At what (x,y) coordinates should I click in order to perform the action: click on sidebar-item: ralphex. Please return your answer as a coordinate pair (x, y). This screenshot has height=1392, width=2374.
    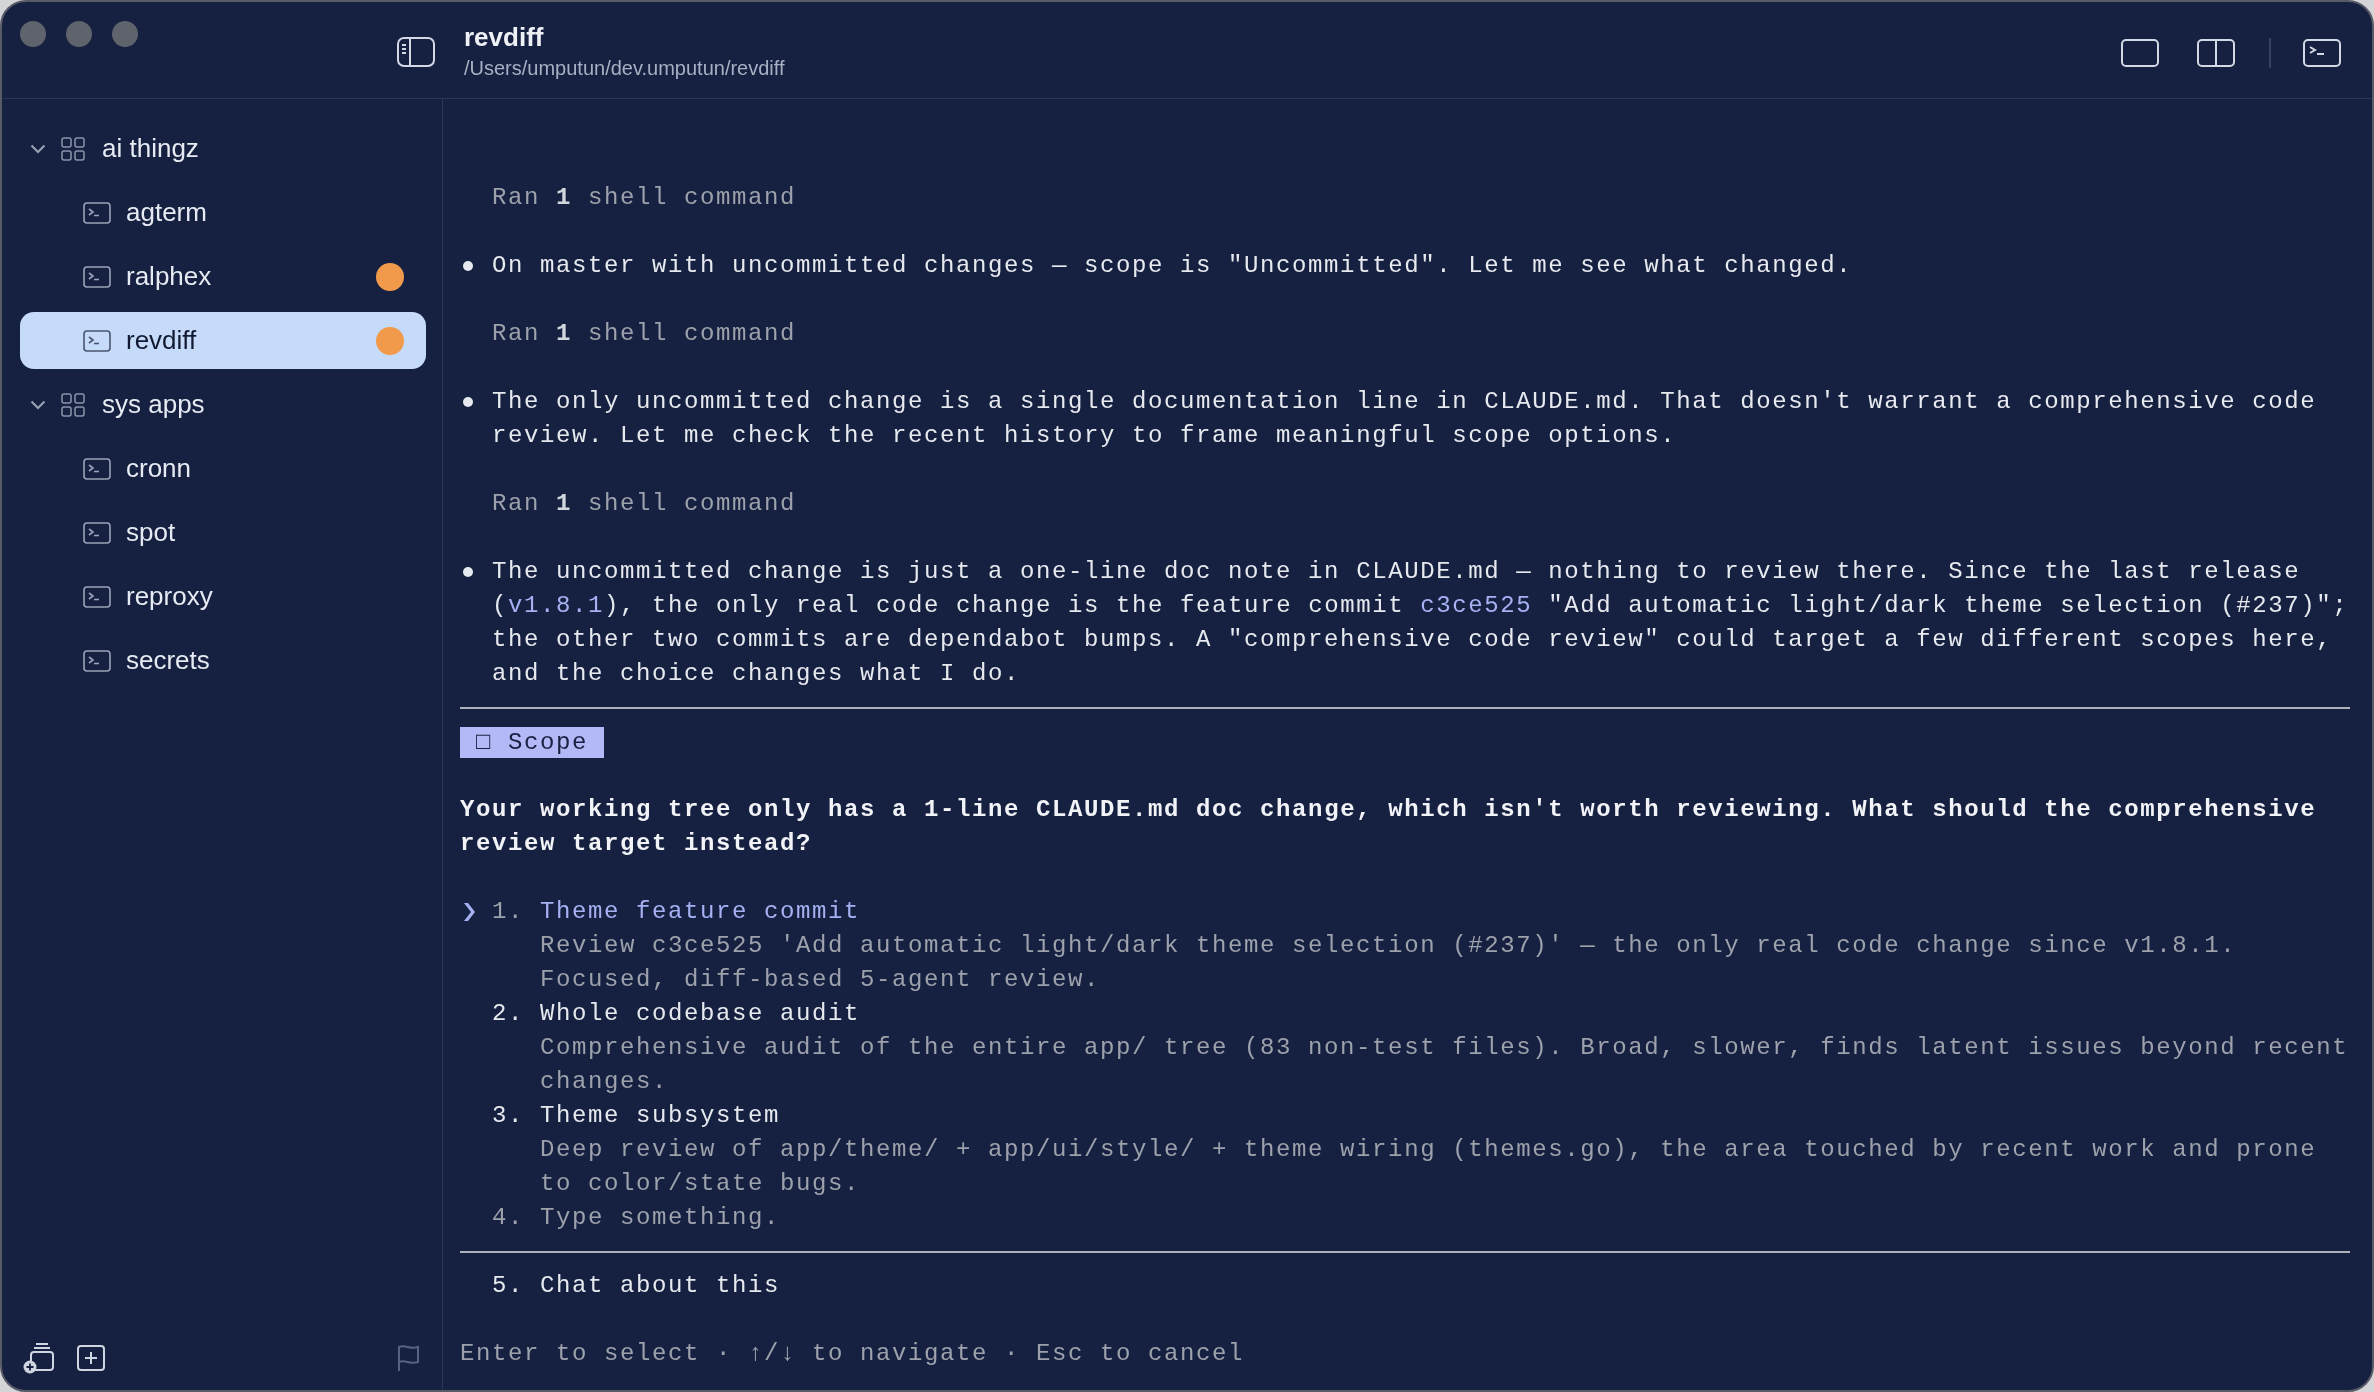
    Looking at the image, I should click on (223, 276).